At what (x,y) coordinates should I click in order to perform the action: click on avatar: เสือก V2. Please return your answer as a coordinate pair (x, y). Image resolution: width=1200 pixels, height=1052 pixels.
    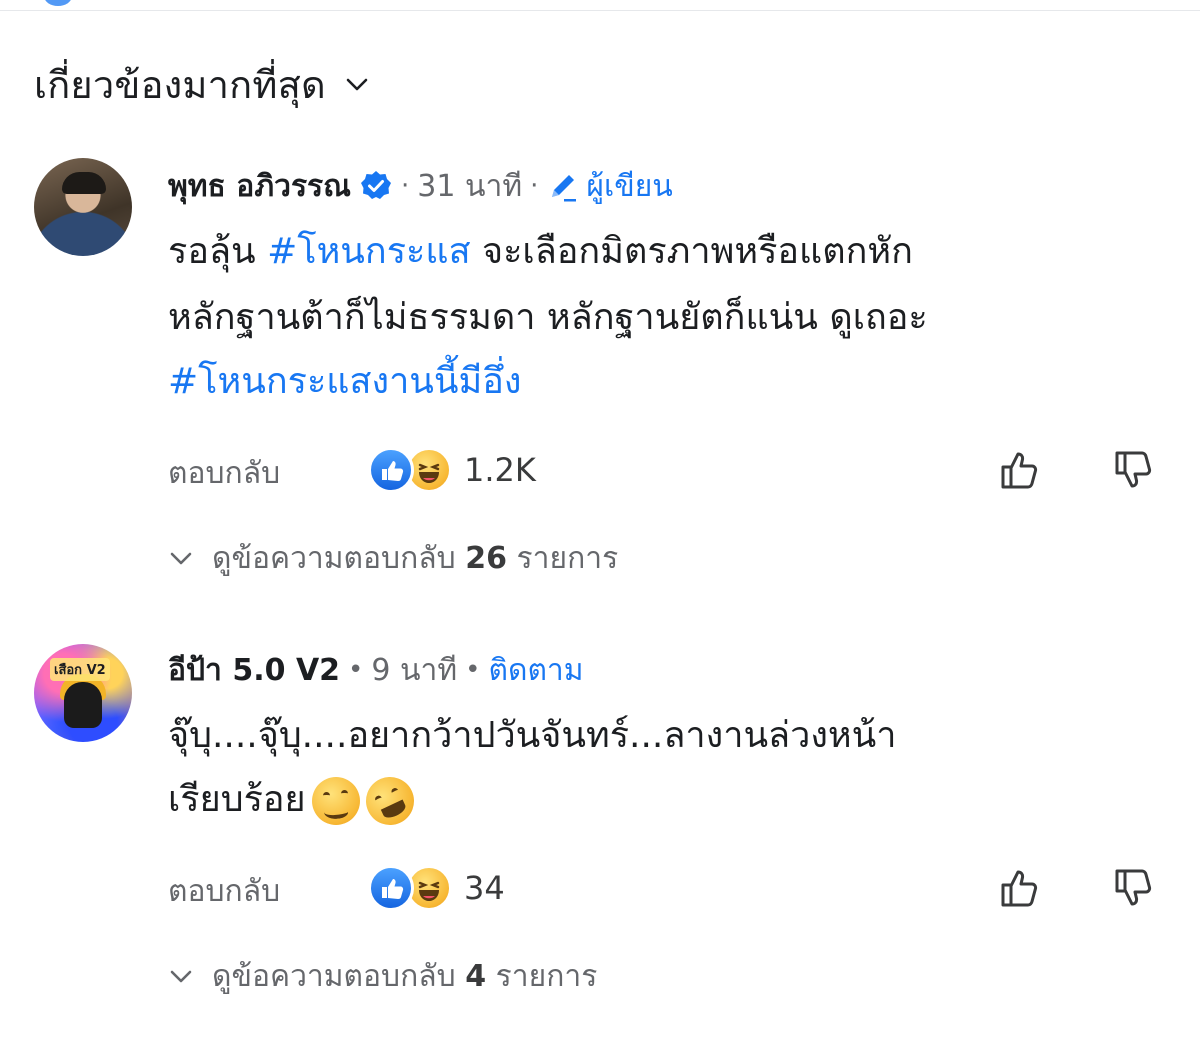
    Looking at the image, I should click on (83, 693).